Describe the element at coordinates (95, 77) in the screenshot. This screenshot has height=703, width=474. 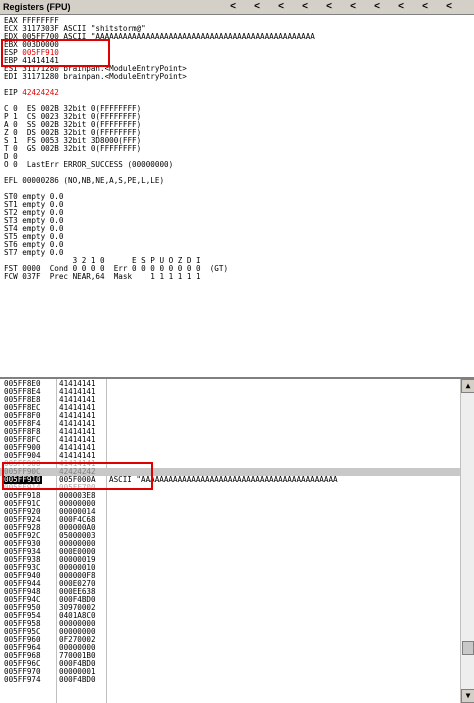
I see `register-line: EDI 31171280 brainpan.<ModuleEntryPoint>` at that location.